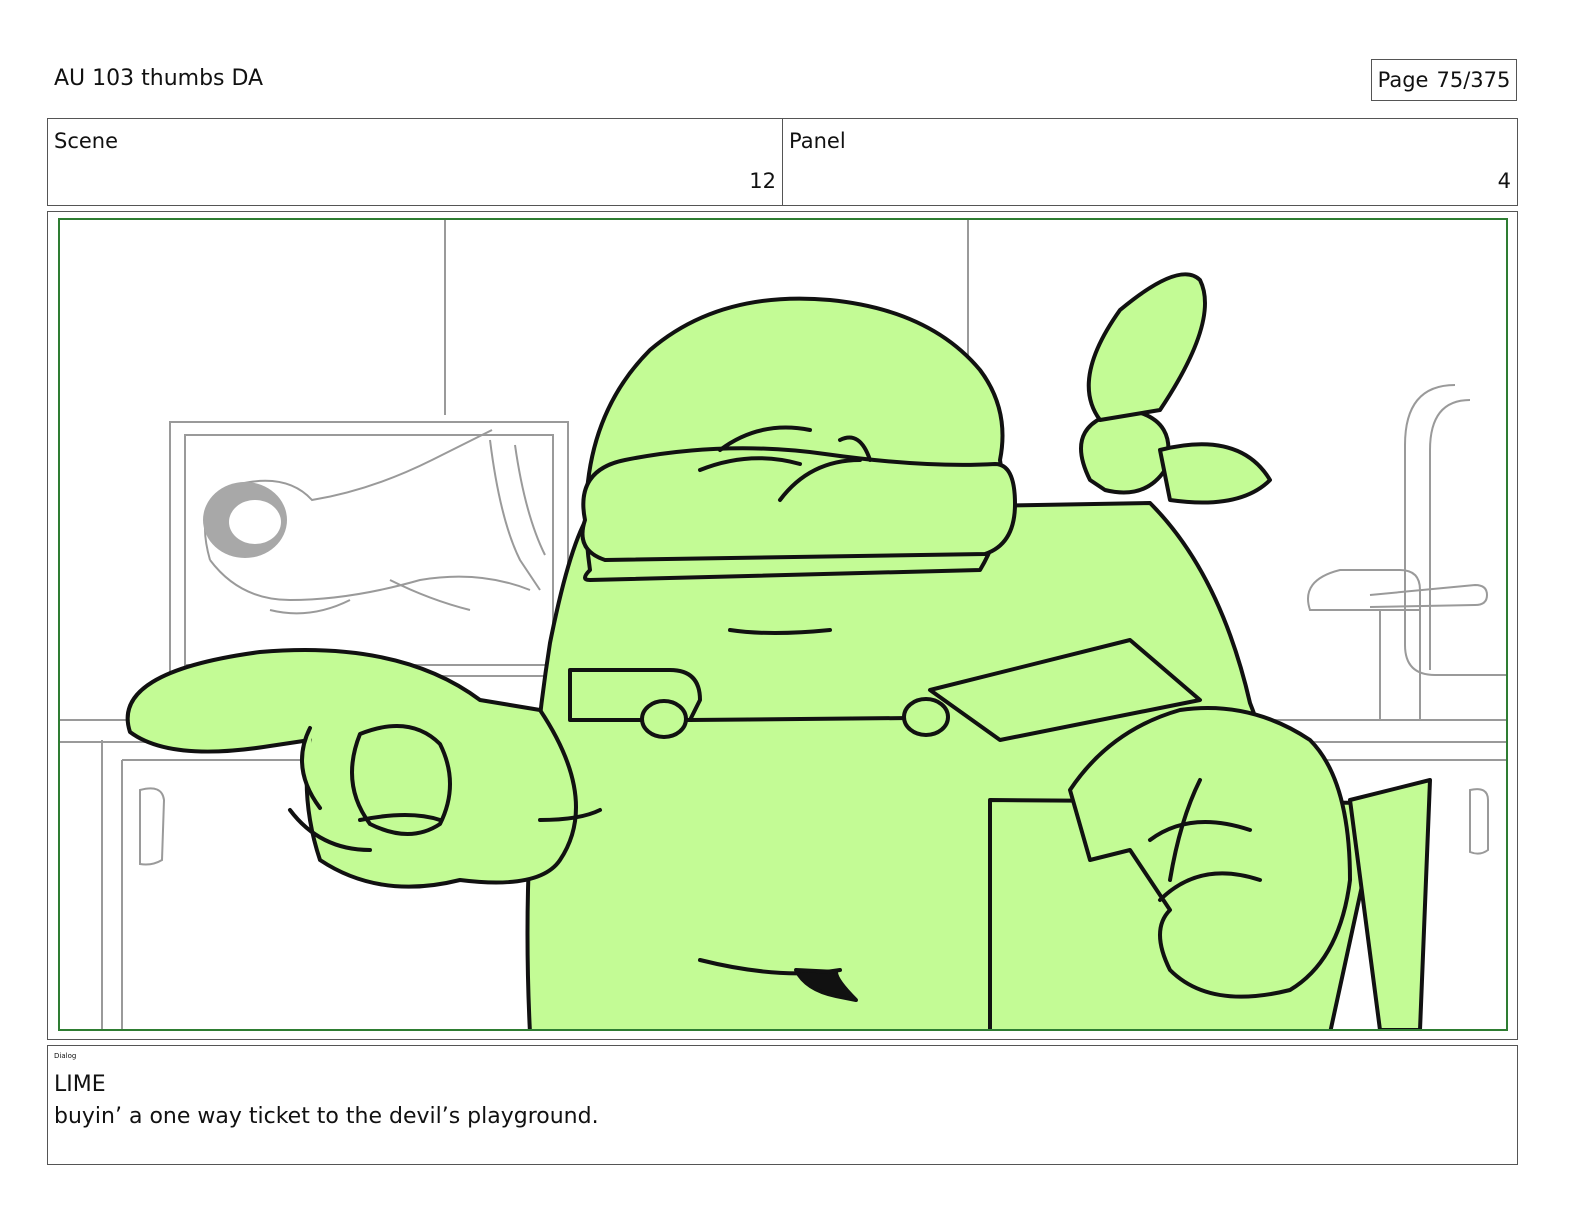 The width and height of the screenshot is (1584, 1224). Describe the element at coordinates (1403, 80) in the screenshot. I see `page-label: Page` at that location.